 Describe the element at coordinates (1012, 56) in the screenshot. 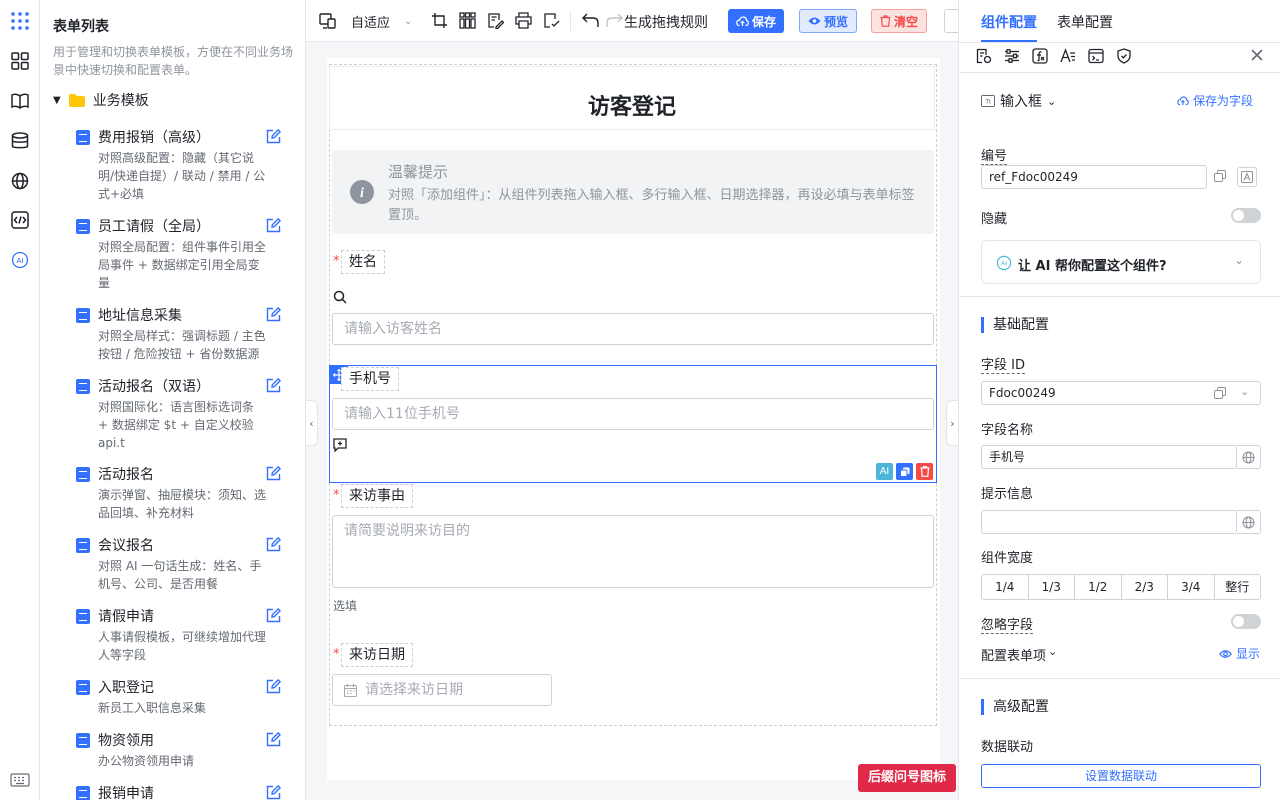

I see `sliders-icon` at that location.